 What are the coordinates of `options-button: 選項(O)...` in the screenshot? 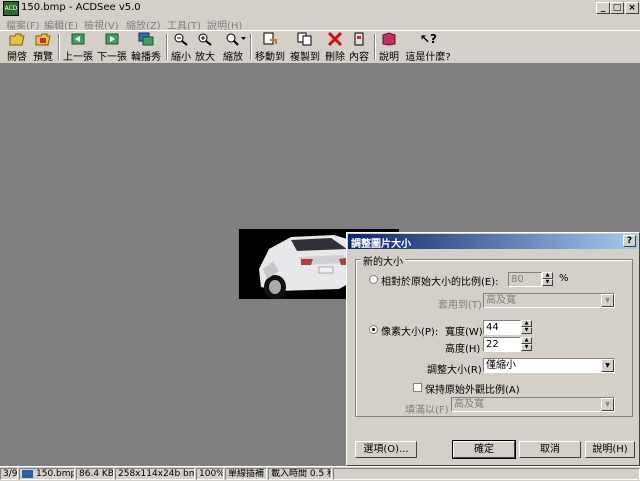 It's located at (386, 449).